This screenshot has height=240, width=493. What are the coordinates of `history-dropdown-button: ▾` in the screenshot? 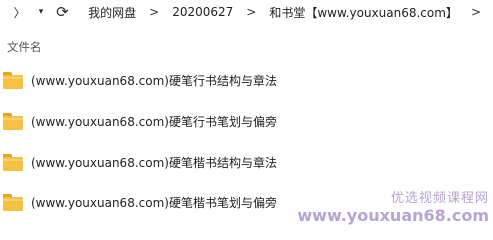 It's located at (41, 12).